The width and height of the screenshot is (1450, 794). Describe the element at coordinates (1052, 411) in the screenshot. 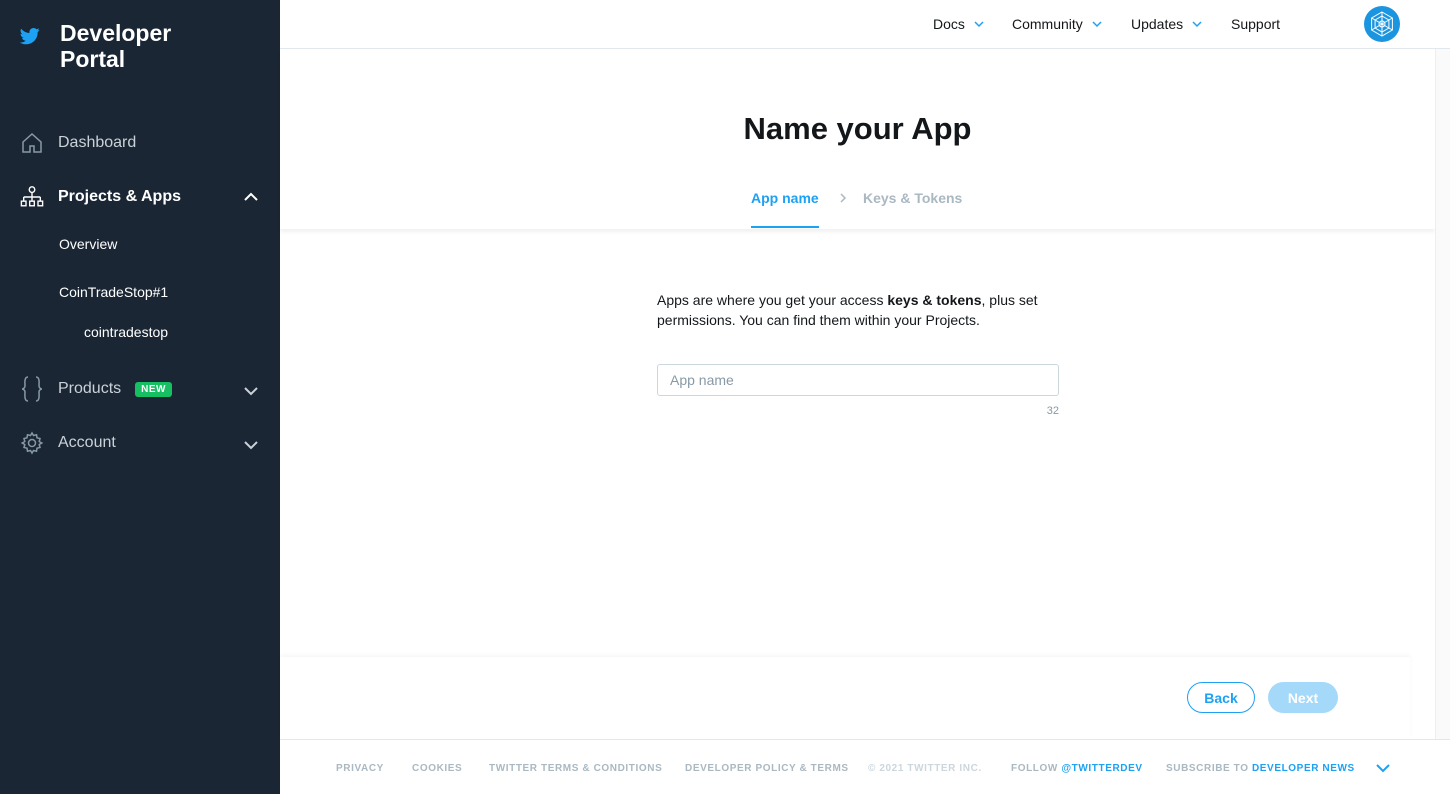

I see `char-counter: 32` at that location.